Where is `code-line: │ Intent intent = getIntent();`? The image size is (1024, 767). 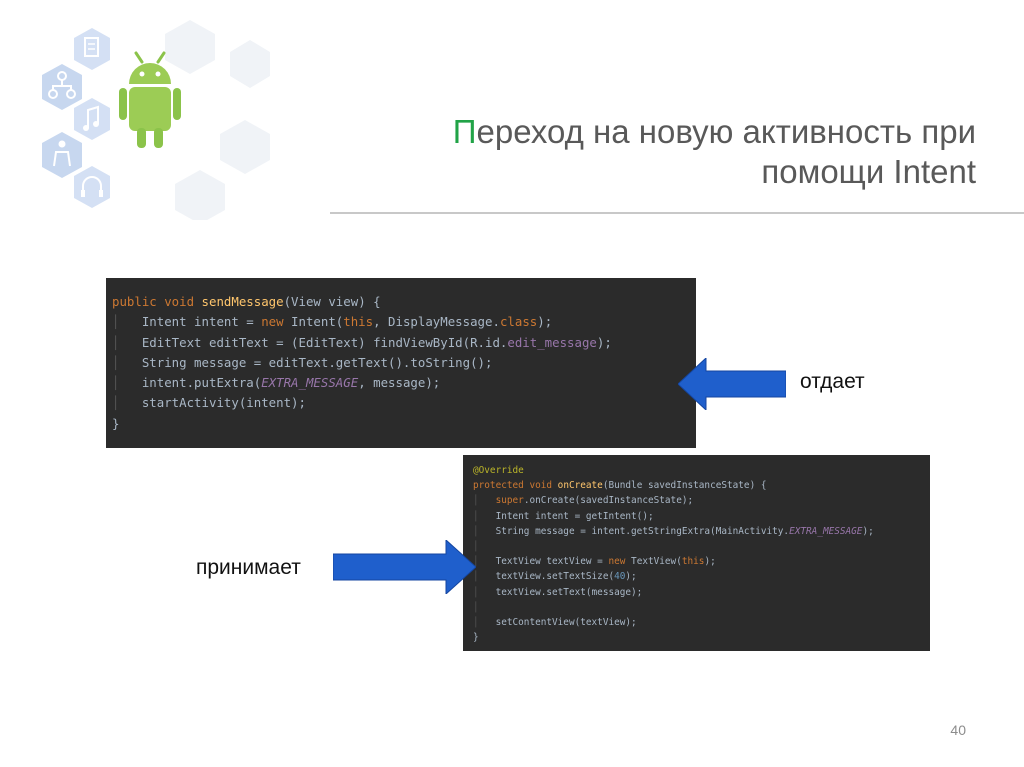 code-line: │ Intent intent = getIntent(); is located at coordinates (563, 516).